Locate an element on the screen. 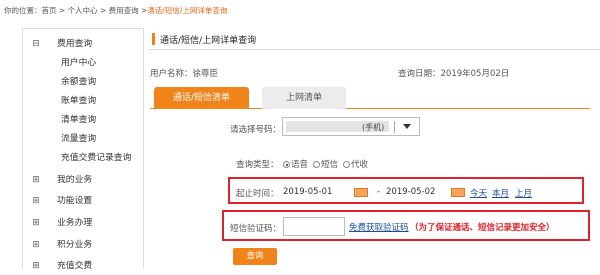  sidebar-item-recharge: ⊞ 充值交费 is located at coordinates (83, 266).